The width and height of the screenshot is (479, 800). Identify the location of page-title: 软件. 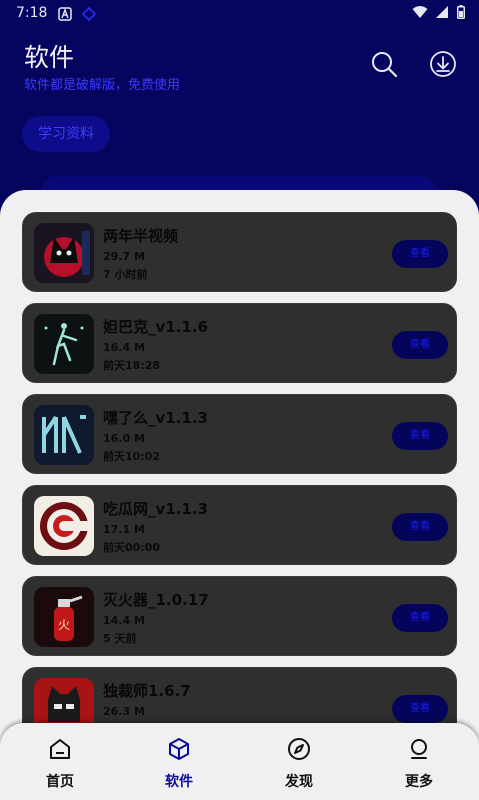
(49, 57).